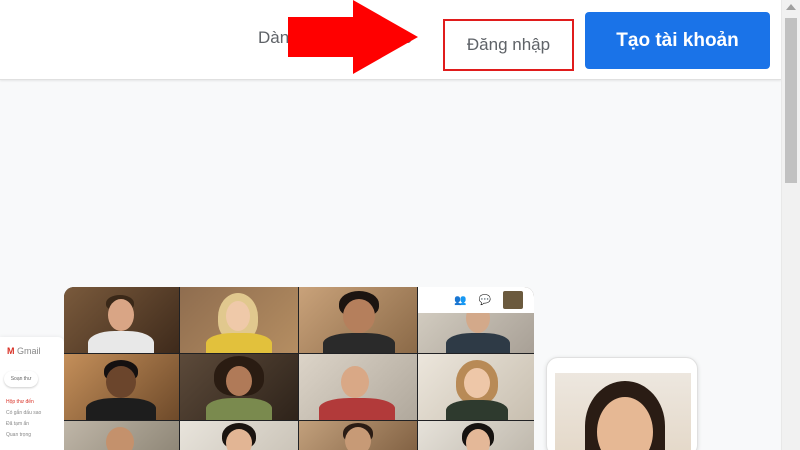 The height and width of the screenshot is (450, 800). What do you see at coordinates (476, 300) in the screenshot?
I see `meeting-toolbar: 👥 💬` at bounding box center [476, 300].